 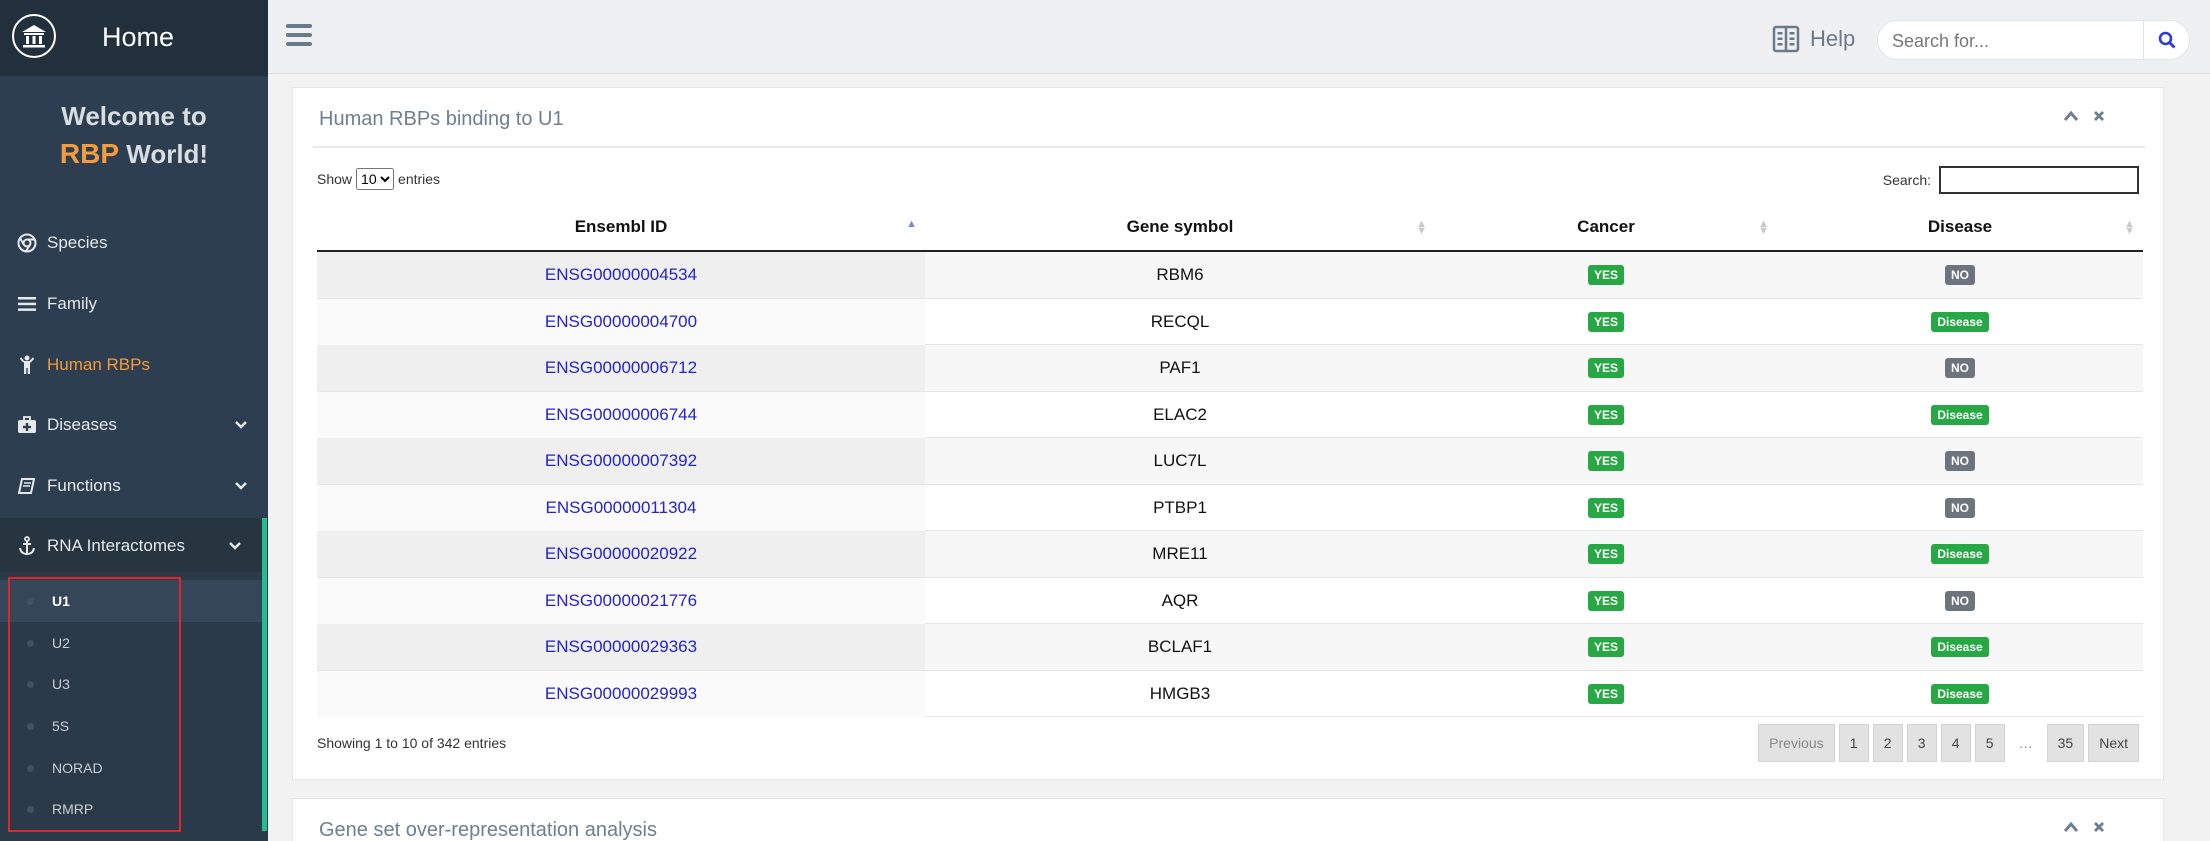 What do you see at coordinates (1228, 819) in the screenshot?
I see `gene-set-panel: Gene set over-representation analysis` at bounding box center [1228, 819].